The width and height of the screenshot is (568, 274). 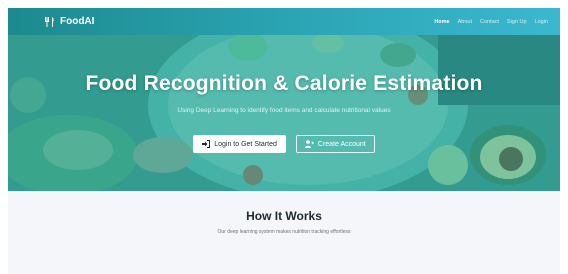 What do you see at coordinates (309, 144) in the screenshot?
I see `user-plus-icon` at bounding box center [309, 144].